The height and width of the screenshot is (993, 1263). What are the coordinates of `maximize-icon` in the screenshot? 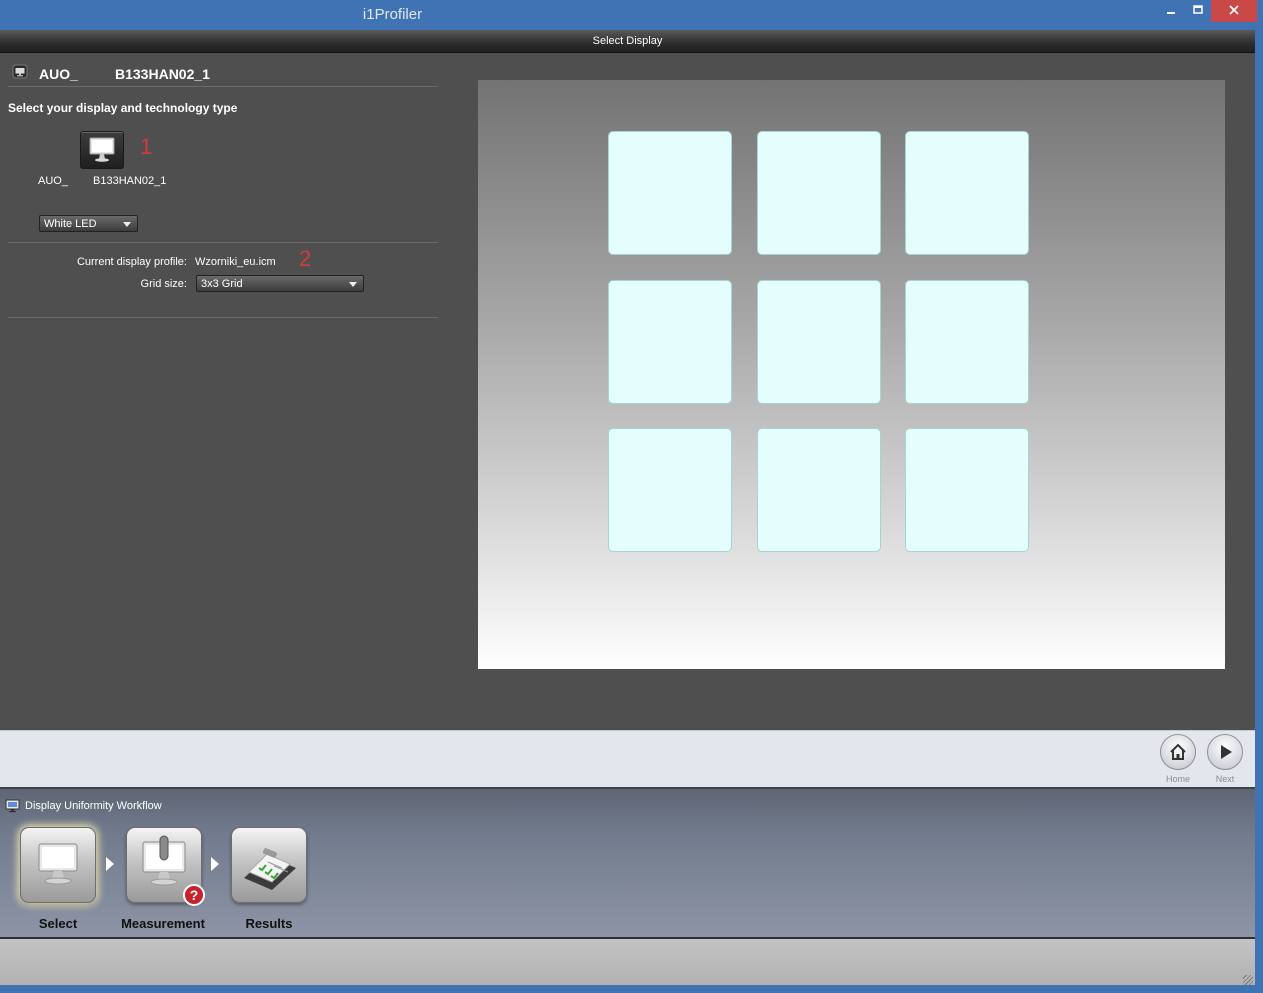 It's located at (1198, 9).